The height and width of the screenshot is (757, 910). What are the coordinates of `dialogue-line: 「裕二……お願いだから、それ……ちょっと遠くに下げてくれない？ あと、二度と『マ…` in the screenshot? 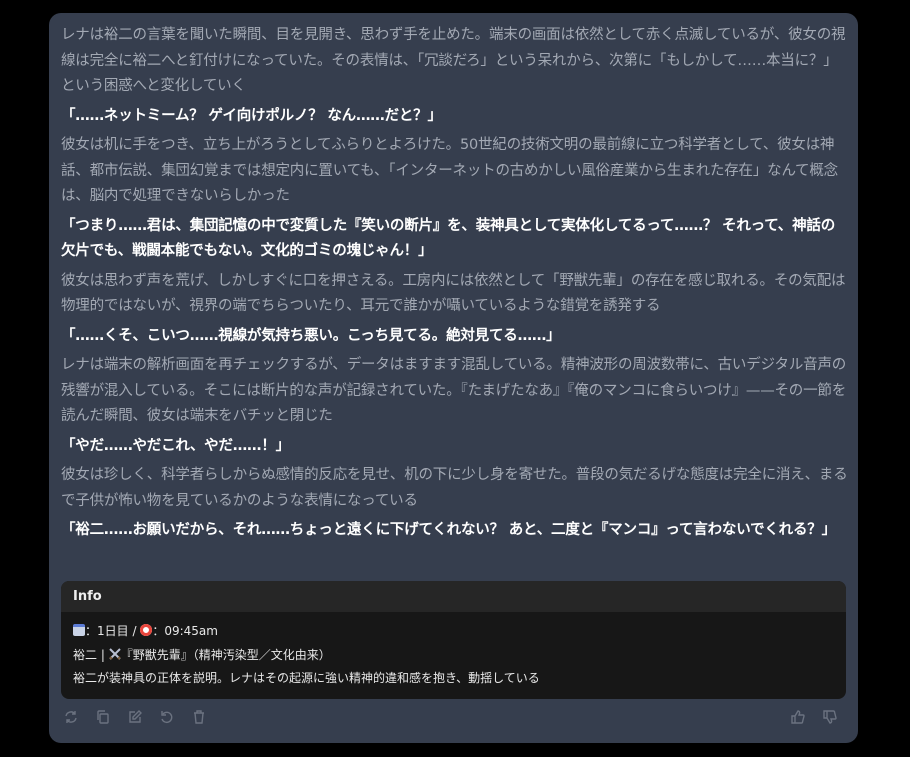 It's located at (448, 530).